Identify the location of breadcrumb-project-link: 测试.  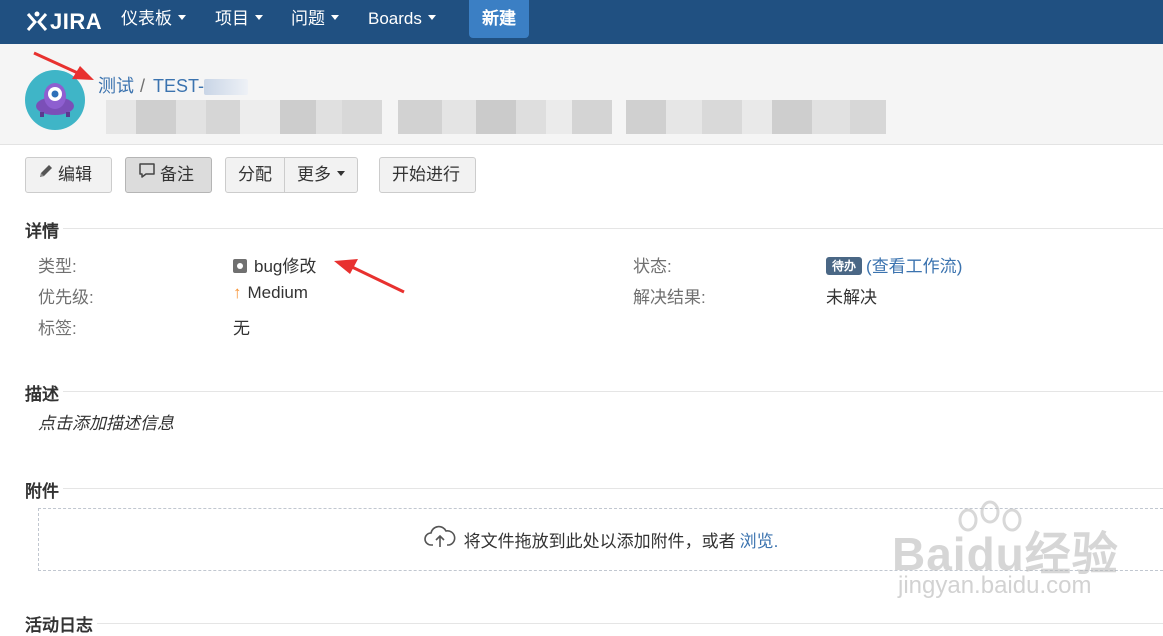
(116, 86).